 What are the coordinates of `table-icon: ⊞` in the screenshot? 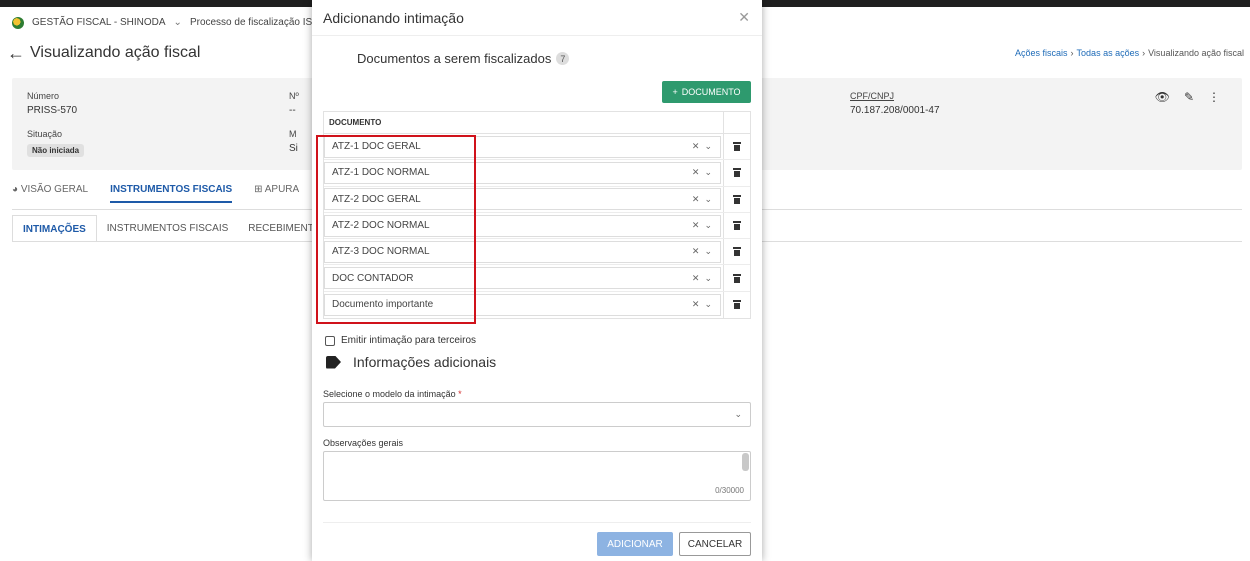 It's located at (259, 189).